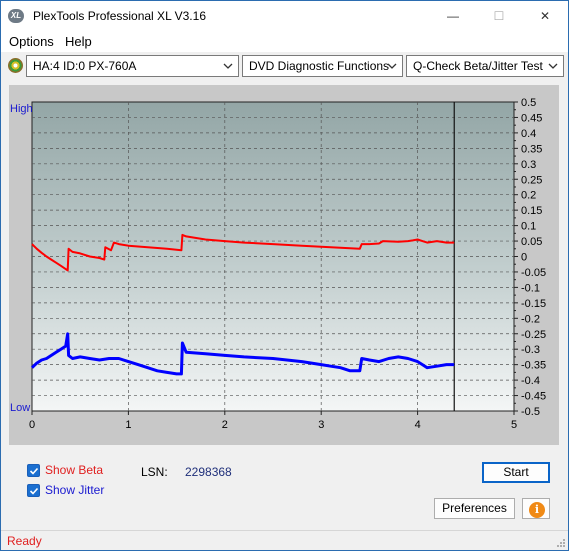 This screenshot has height=551, width=569. I want to click on function-select-value: DVD Diagnostic Functions, so click(319, 66).